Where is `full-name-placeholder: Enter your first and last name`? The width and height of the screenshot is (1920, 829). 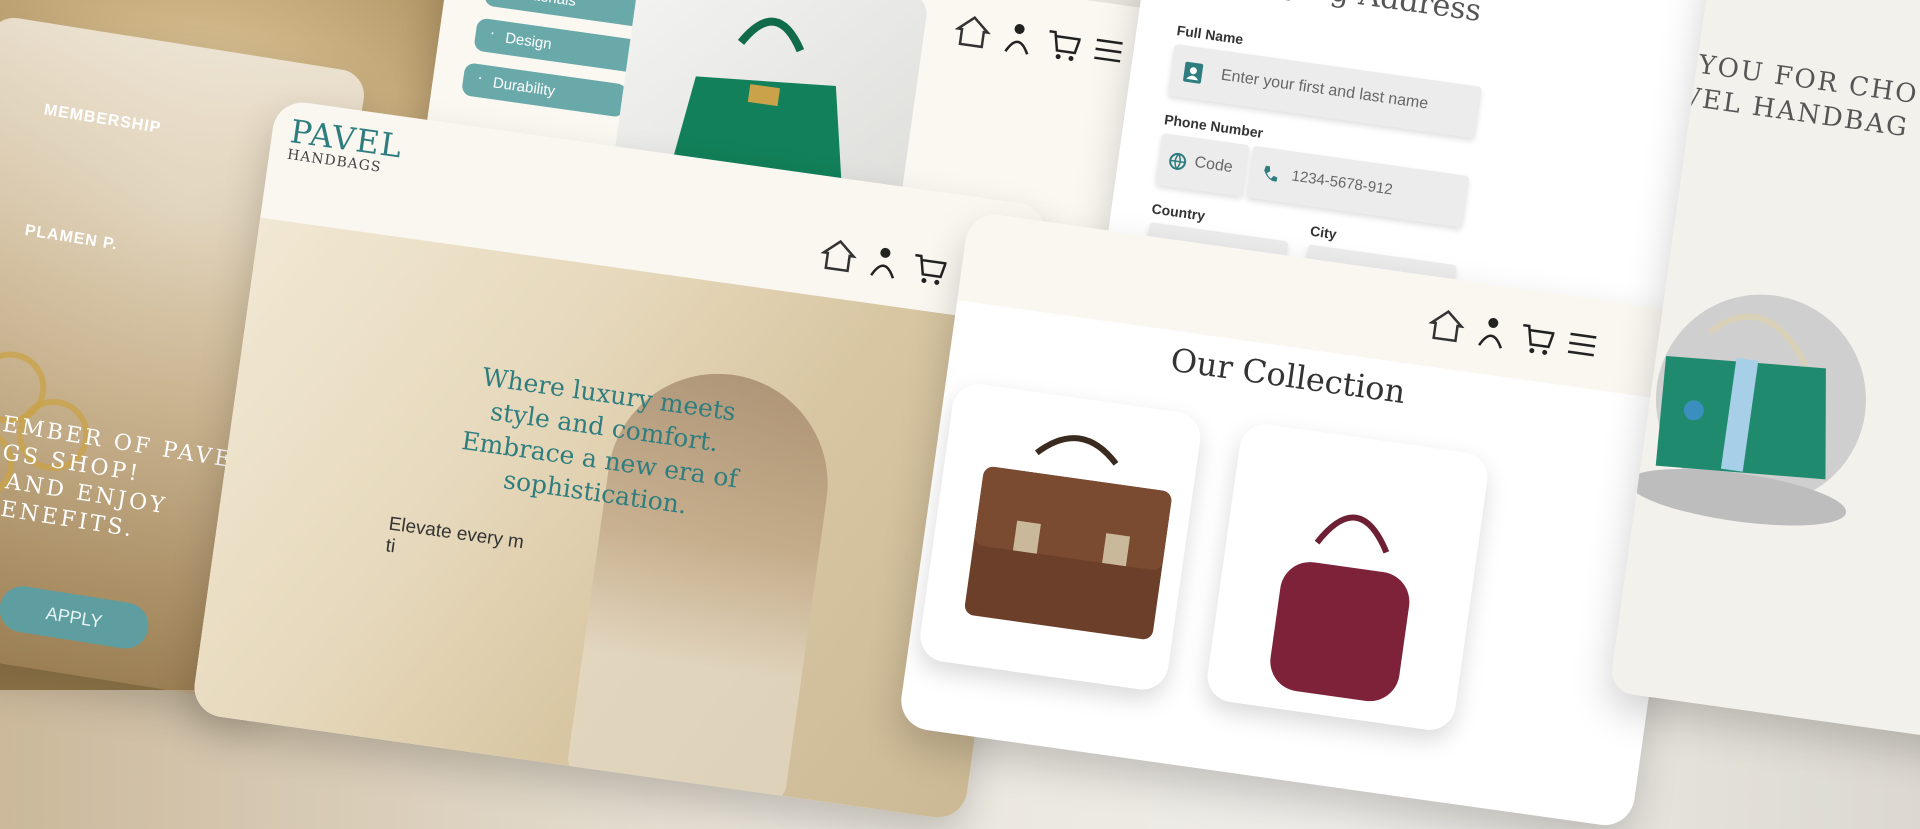 full-name-placeholder: Enter your first and last name is located at coordinates (1324, 89).